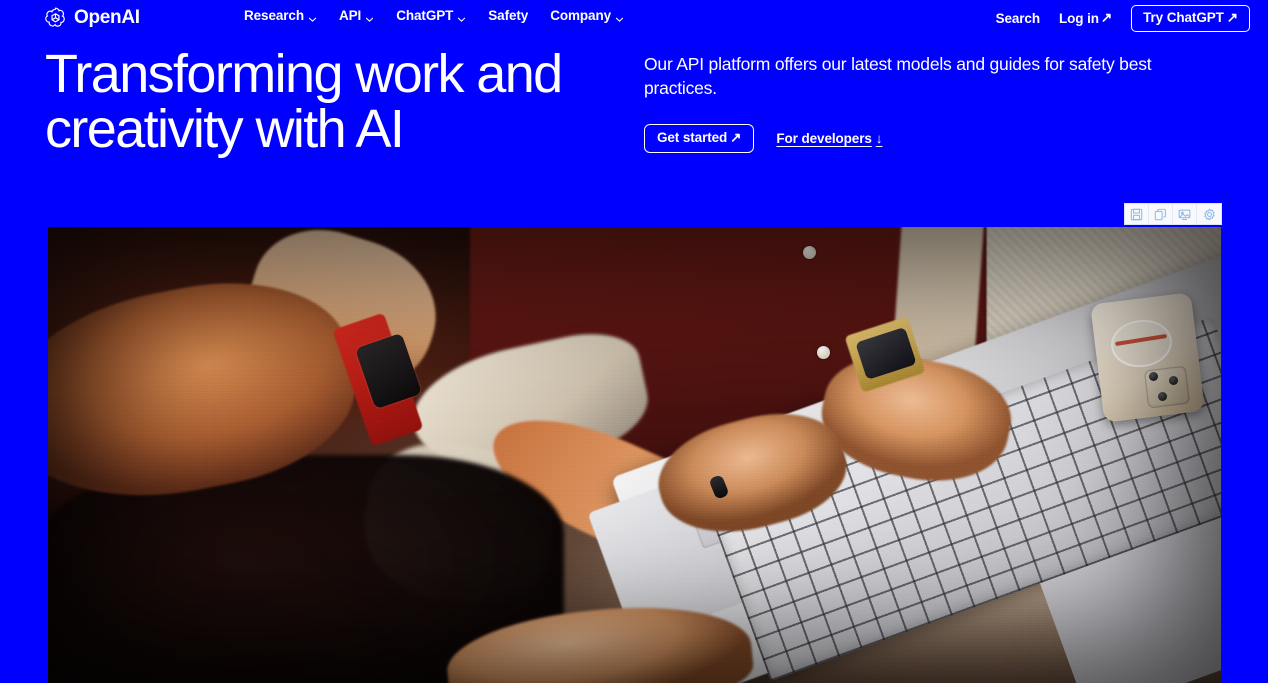  I want to click on login-link: Log in ↗, so click(1085, 18).